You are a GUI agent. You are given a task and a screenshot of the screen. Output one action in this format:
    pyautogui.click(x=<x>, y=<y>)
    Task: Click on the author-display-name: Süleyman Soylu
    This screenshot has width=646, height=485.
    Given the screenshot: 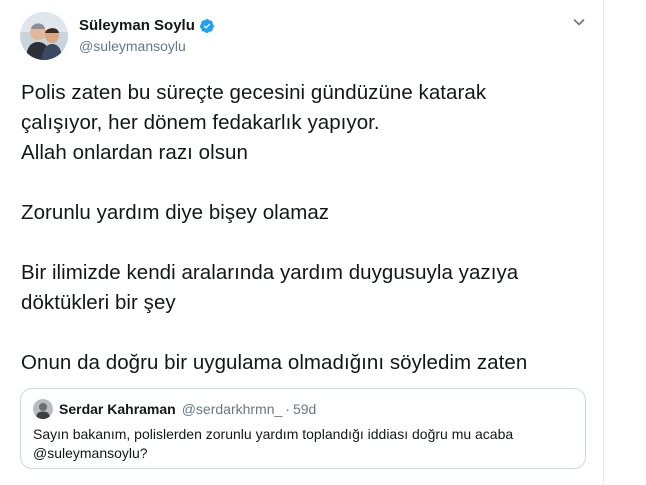 What is the action you would take?
    pyautogui.click(x=137, y=26)
    